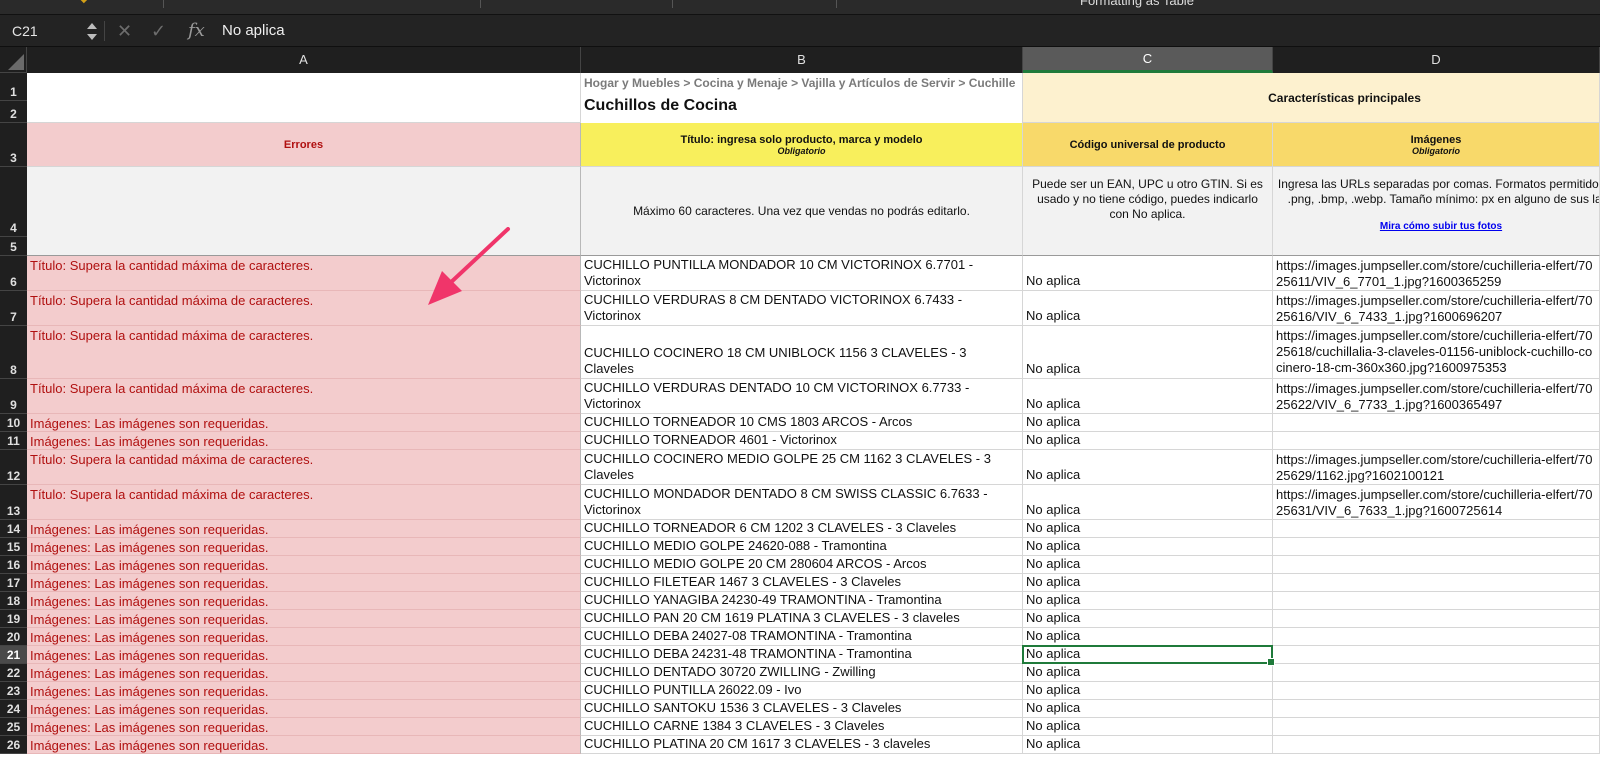 The height and width of the screenshot is (767, 1600). Describe the element at coordinates (13, 112) in the screenshot. I see `row-header-2: 2` at that location.